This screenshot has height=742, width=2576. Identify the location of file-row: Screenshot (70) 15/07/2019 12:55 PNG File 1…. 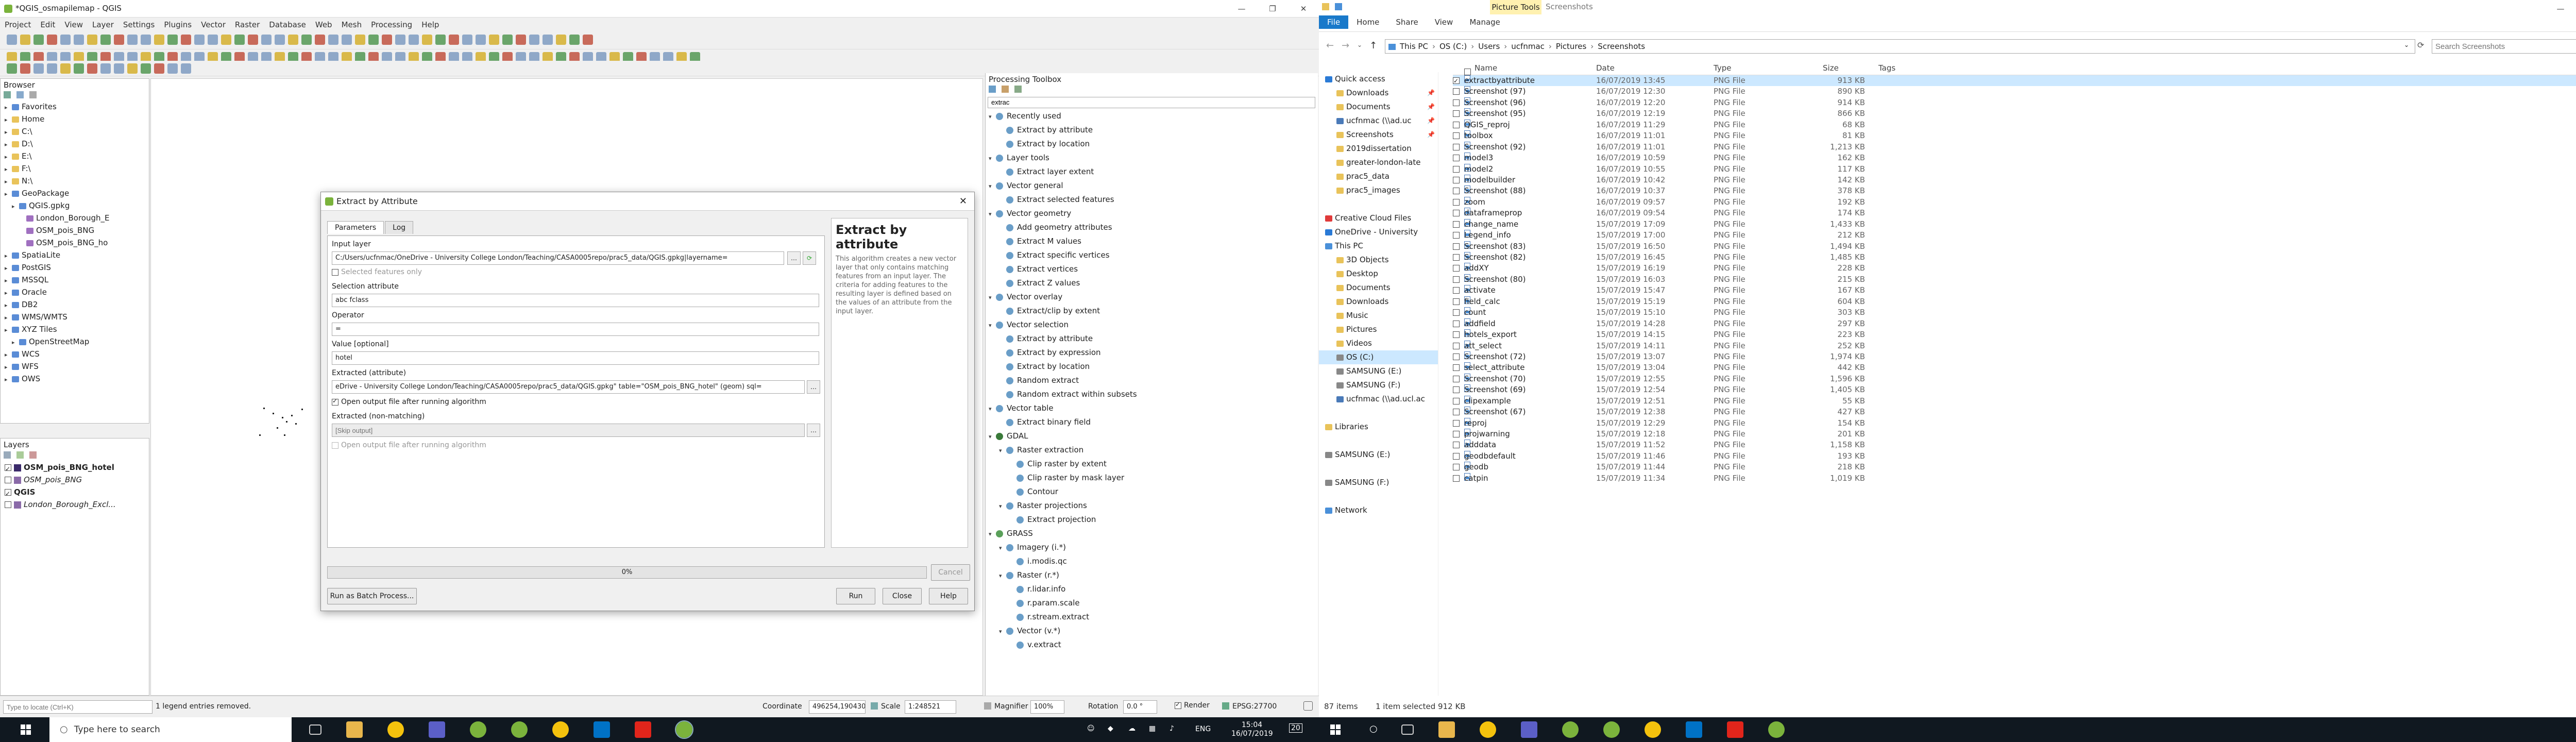
(2014, 378).